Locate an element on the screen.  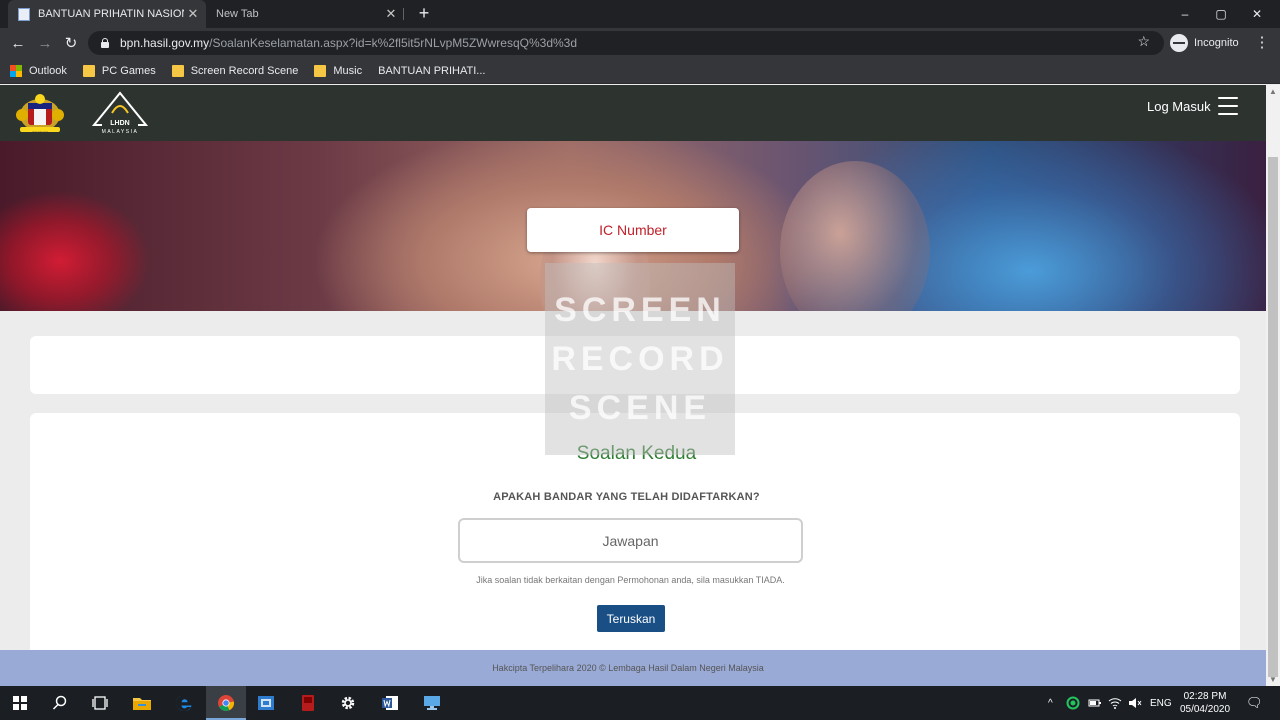
search-icon is located at coordinates (59, 702).